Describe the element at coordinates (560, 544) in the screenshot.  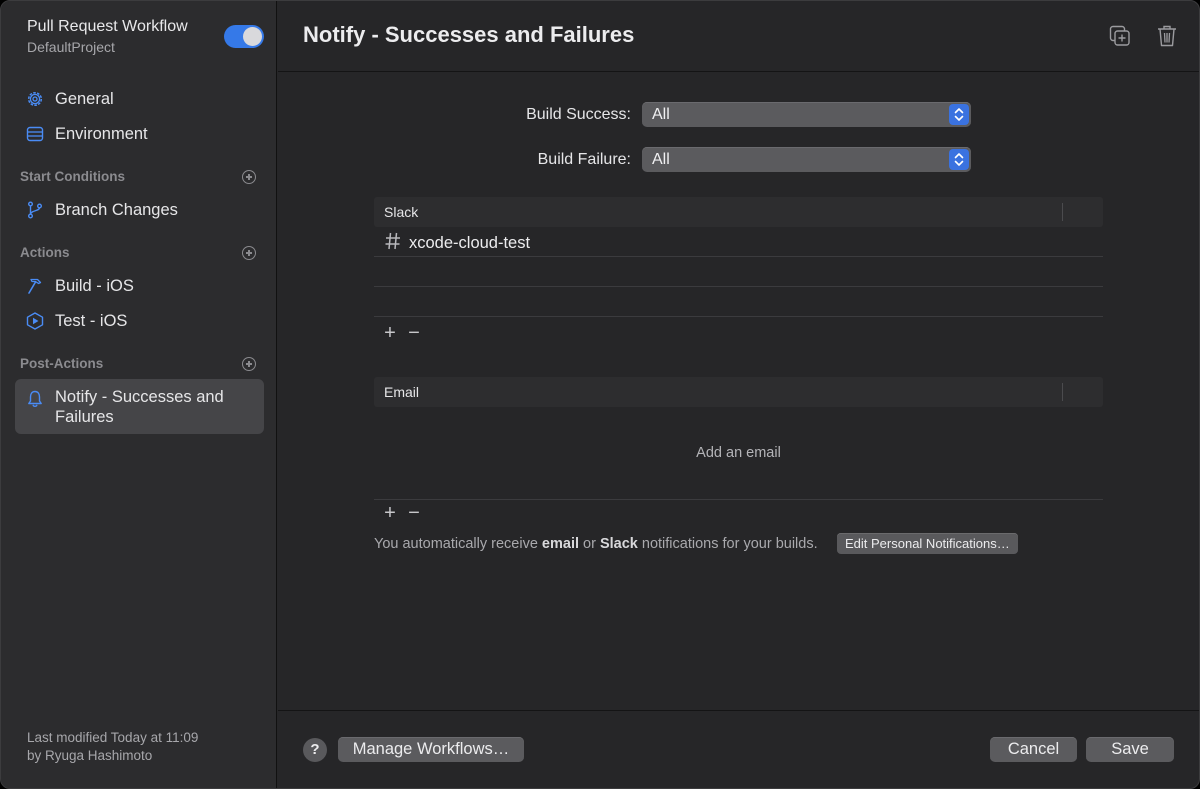
I see `note-email: email` at that location.